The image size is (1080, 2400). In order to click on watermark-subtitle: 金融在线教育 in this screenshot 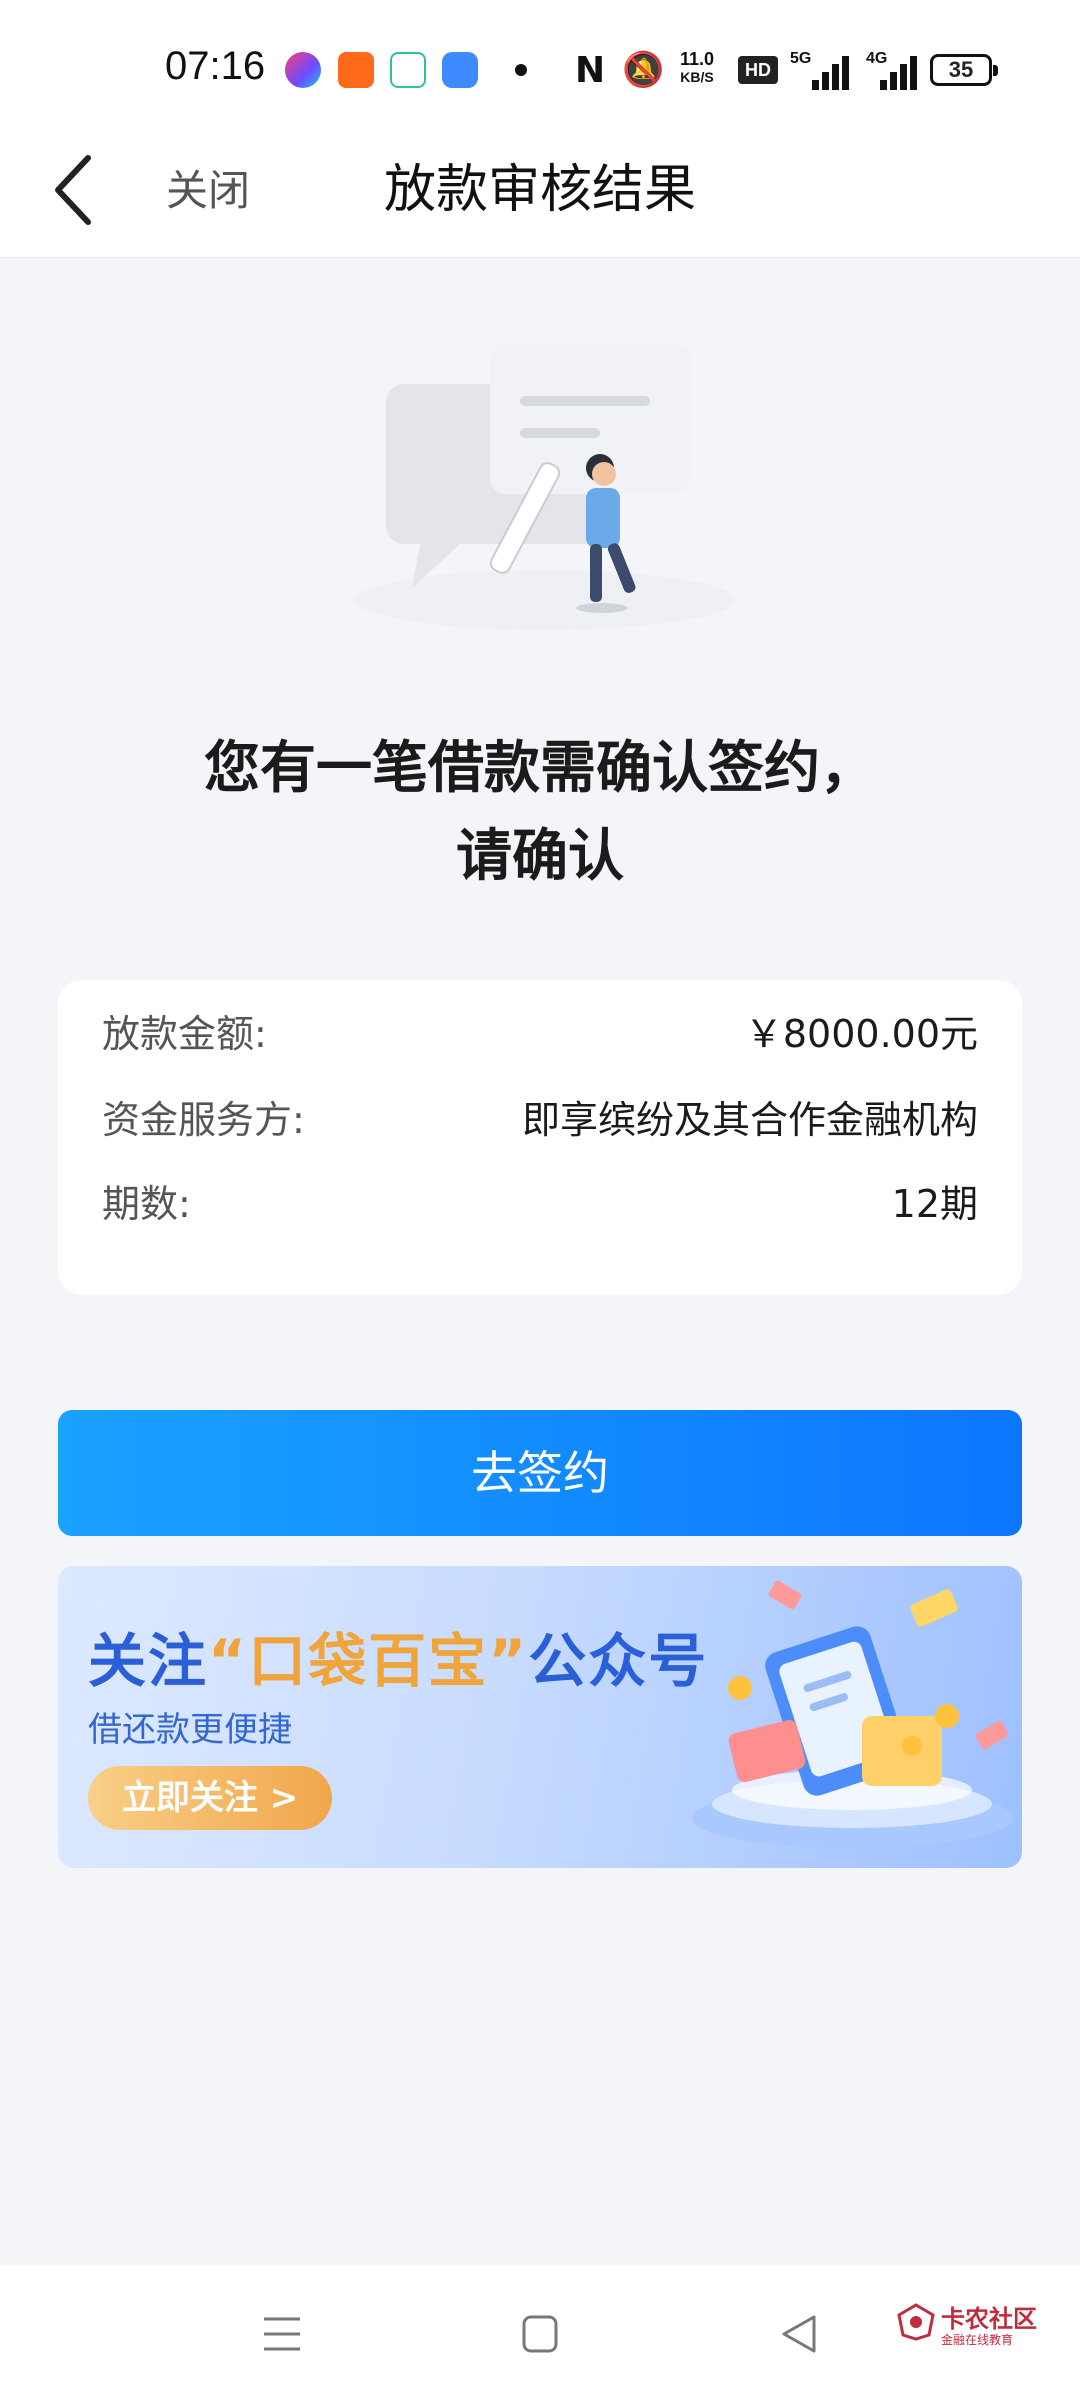, I will do `click(977, 2340)`.